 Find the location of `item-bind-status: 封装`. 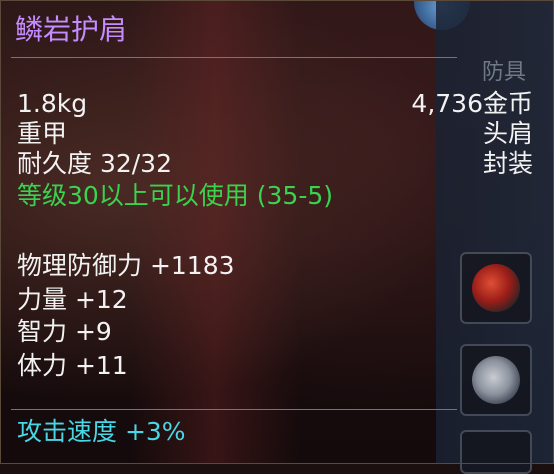

item-bind-status: 封装 is located at coordinates (507, 163).